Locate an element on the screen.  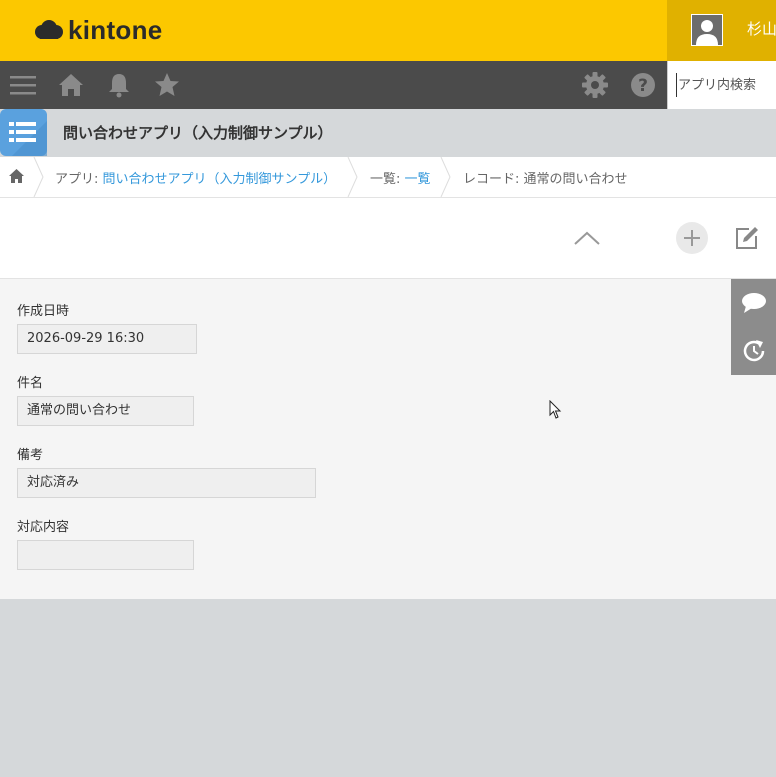
top-header: kintone 杉山 is located at coordinates (388, 30).